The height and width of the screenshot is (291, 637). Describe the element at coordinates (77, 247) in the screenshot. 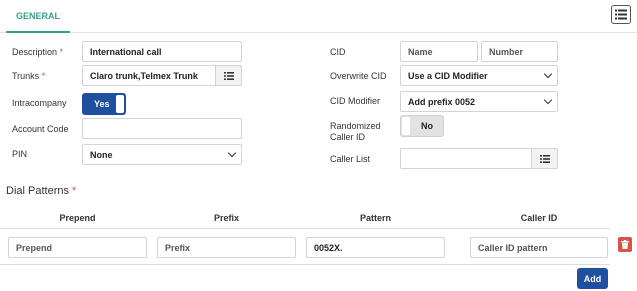

I see `prepend-input: Prepend` at that location.